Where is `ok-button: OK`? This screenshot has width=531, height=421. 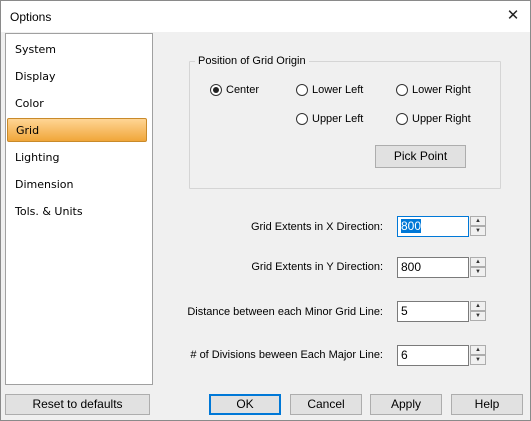
ok-button: OK is located at coordinates (245, 404).